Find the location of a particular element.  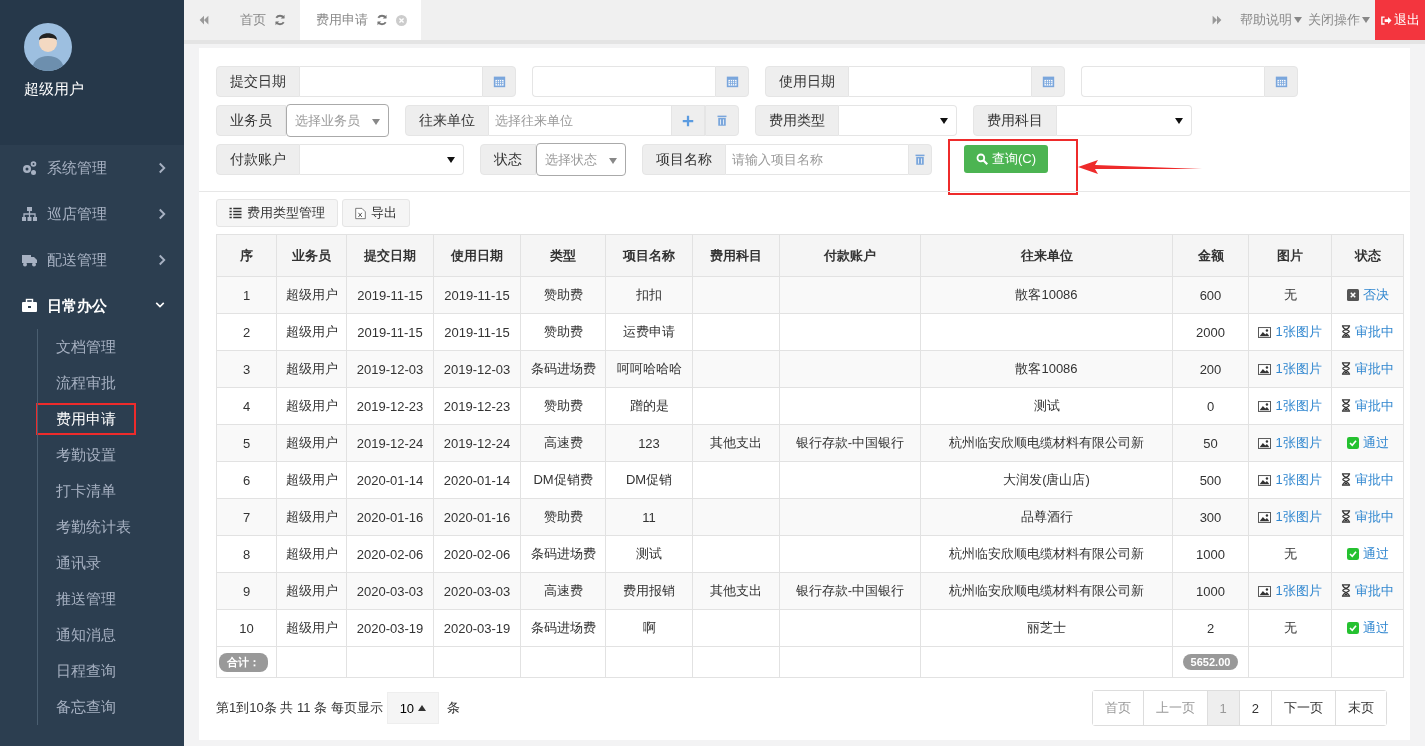

table-cell: 8 is located at coordinates (246, 554).